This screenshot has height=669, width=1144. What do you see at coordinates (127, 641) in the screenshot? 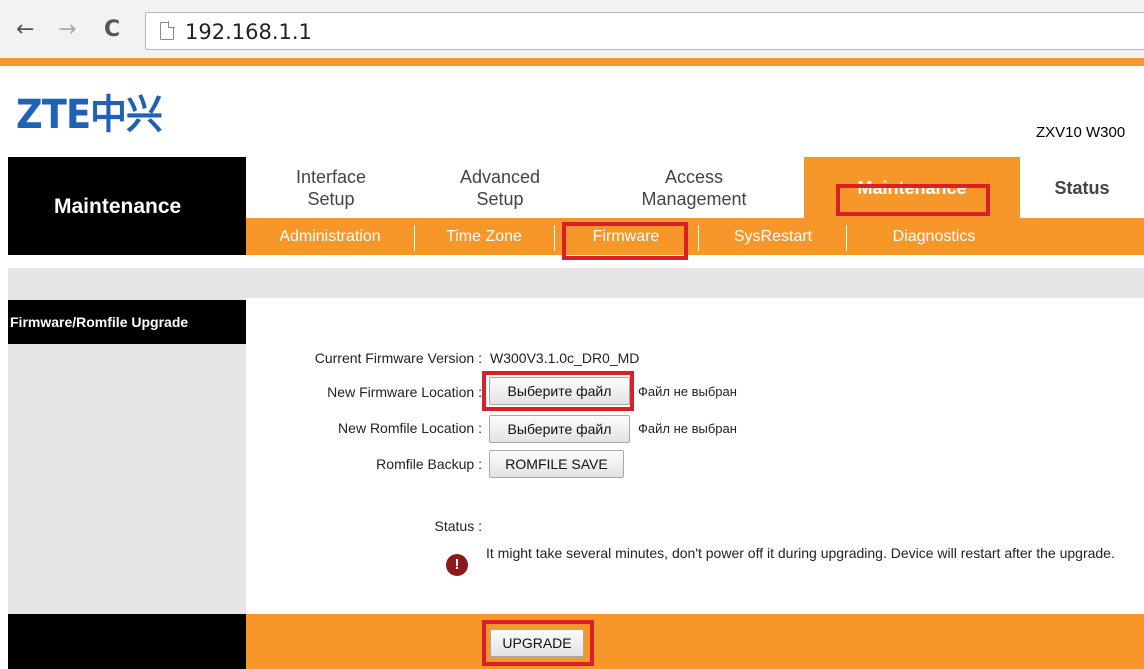
I see `footer-left-panel` at bounding box center [127, 641].